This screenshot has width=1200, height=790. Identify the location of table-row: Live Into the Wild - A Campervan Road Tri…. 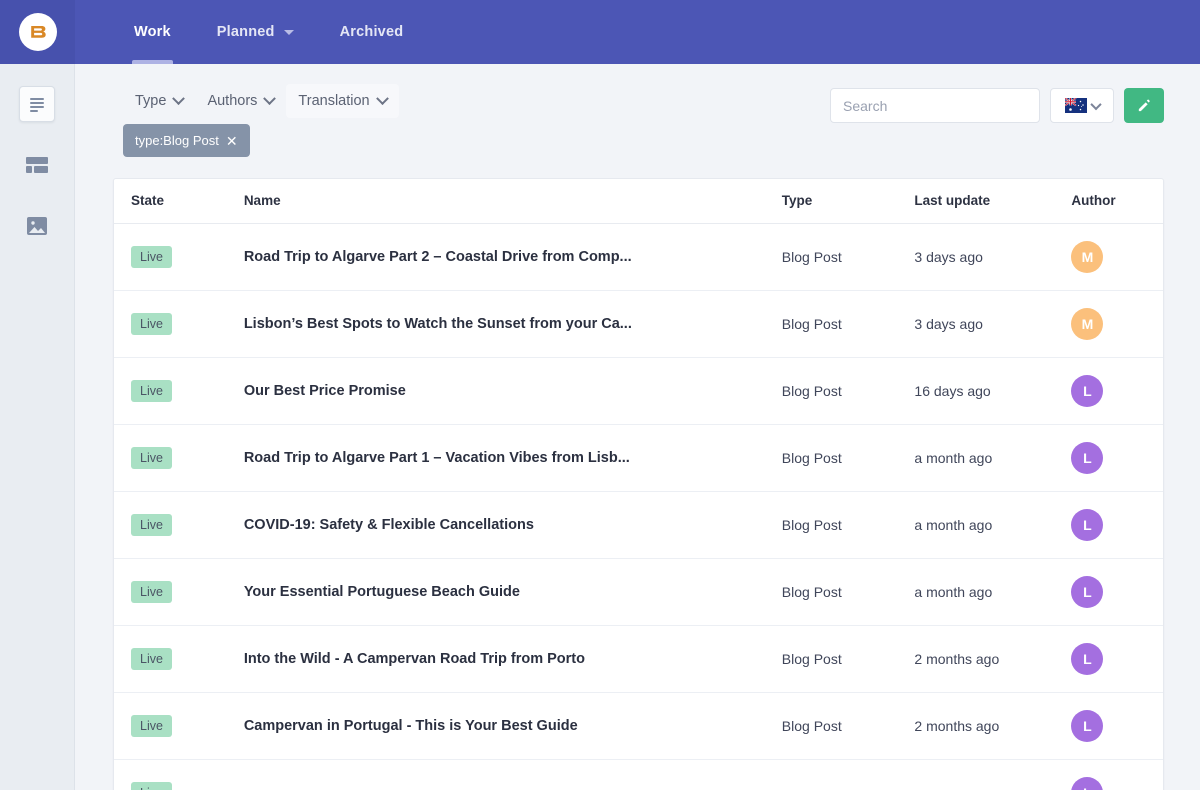
(638, 659).